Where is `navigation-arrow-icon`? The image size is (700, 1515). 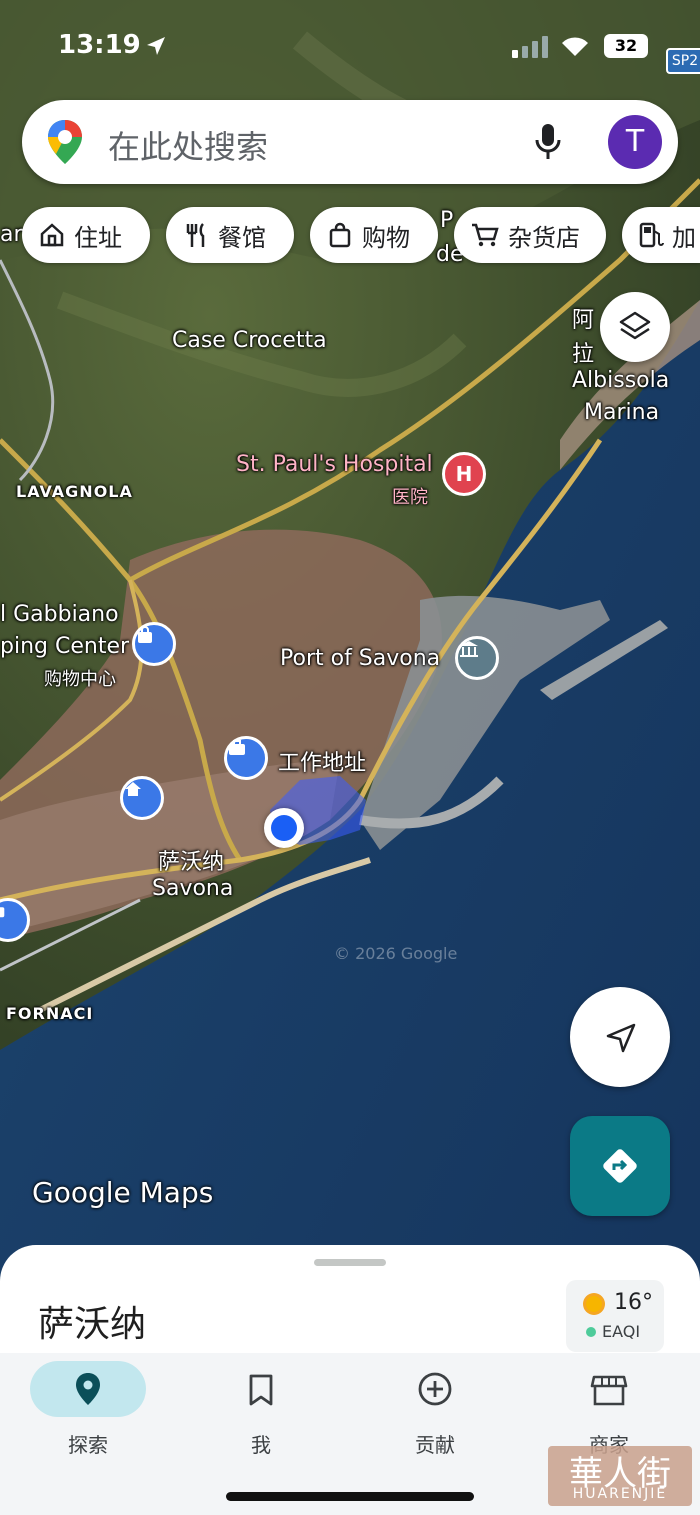 navigation-arrow-icon is located at coordinates (621, 1038).